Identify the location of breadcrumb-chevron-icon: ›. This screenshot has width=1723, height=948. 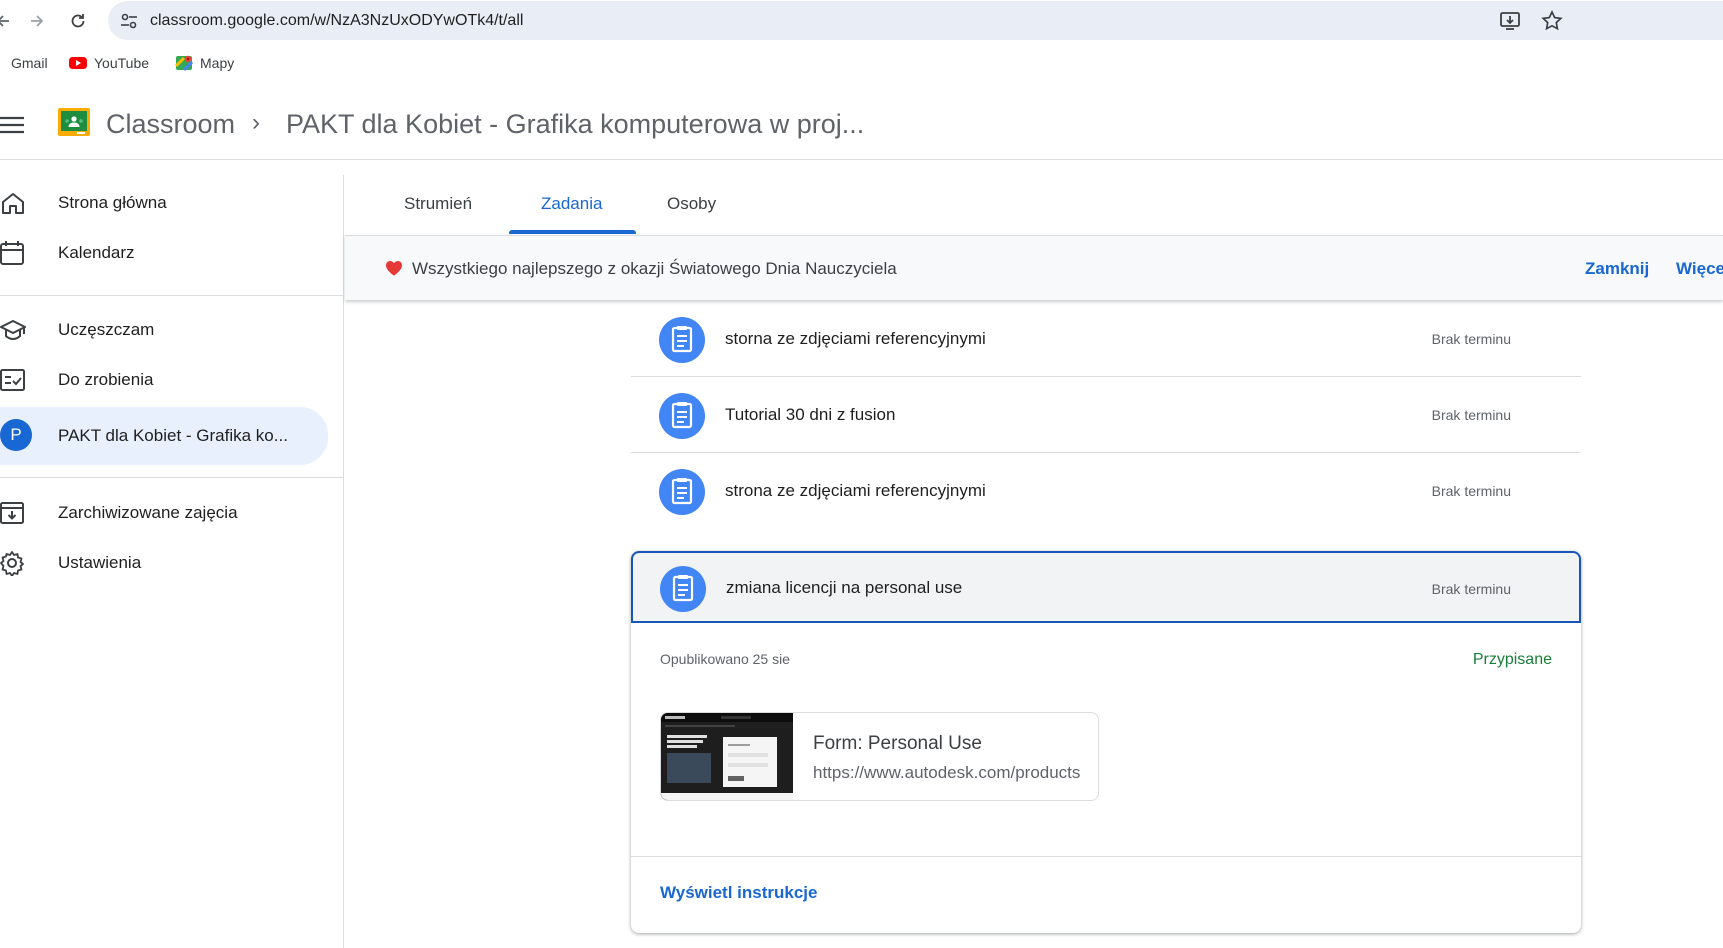
(256, 122).